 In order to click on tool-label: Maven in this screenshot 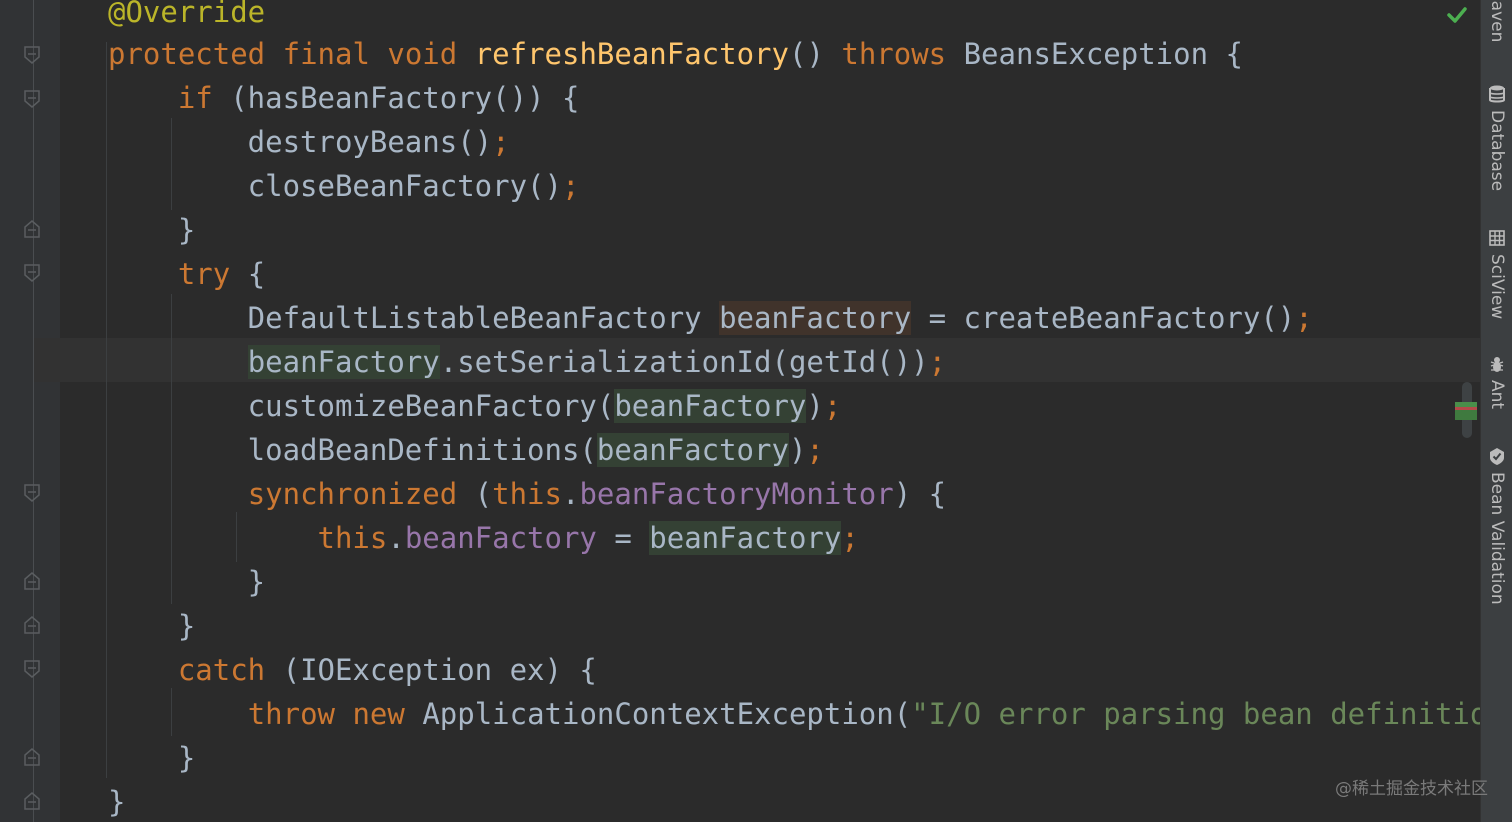, I will do `click(1497, 21)`.